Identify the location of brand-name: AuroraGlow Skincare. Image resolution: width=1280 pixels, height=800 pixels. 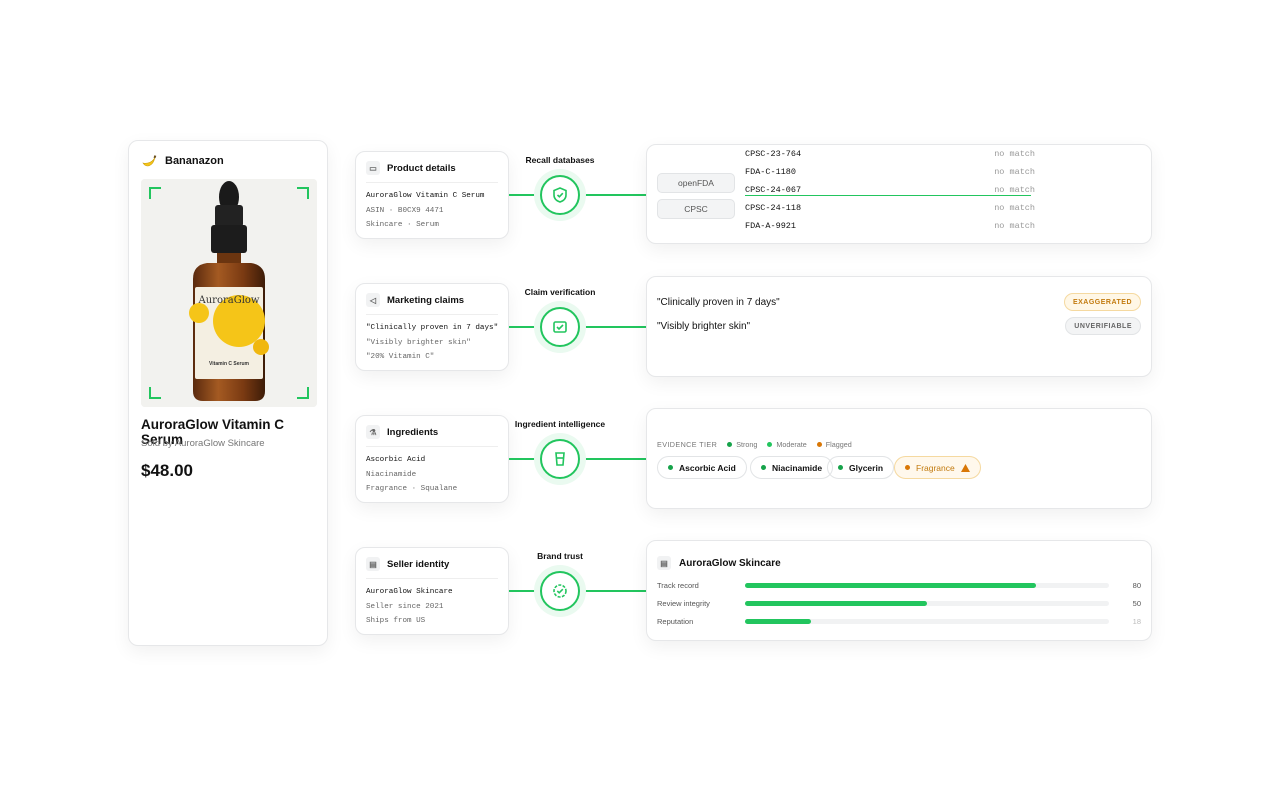
(730, 563).